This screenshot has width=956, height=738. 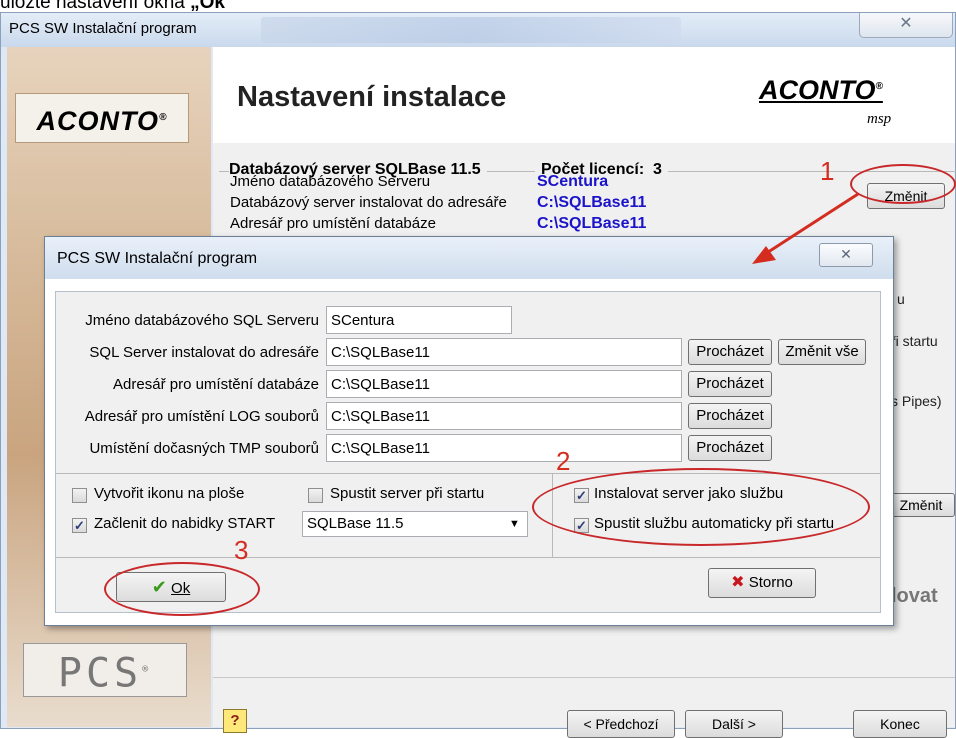 I want to click on server-dir-label: Databázový server instalovat do adresáře, so click(x=368, y=202).